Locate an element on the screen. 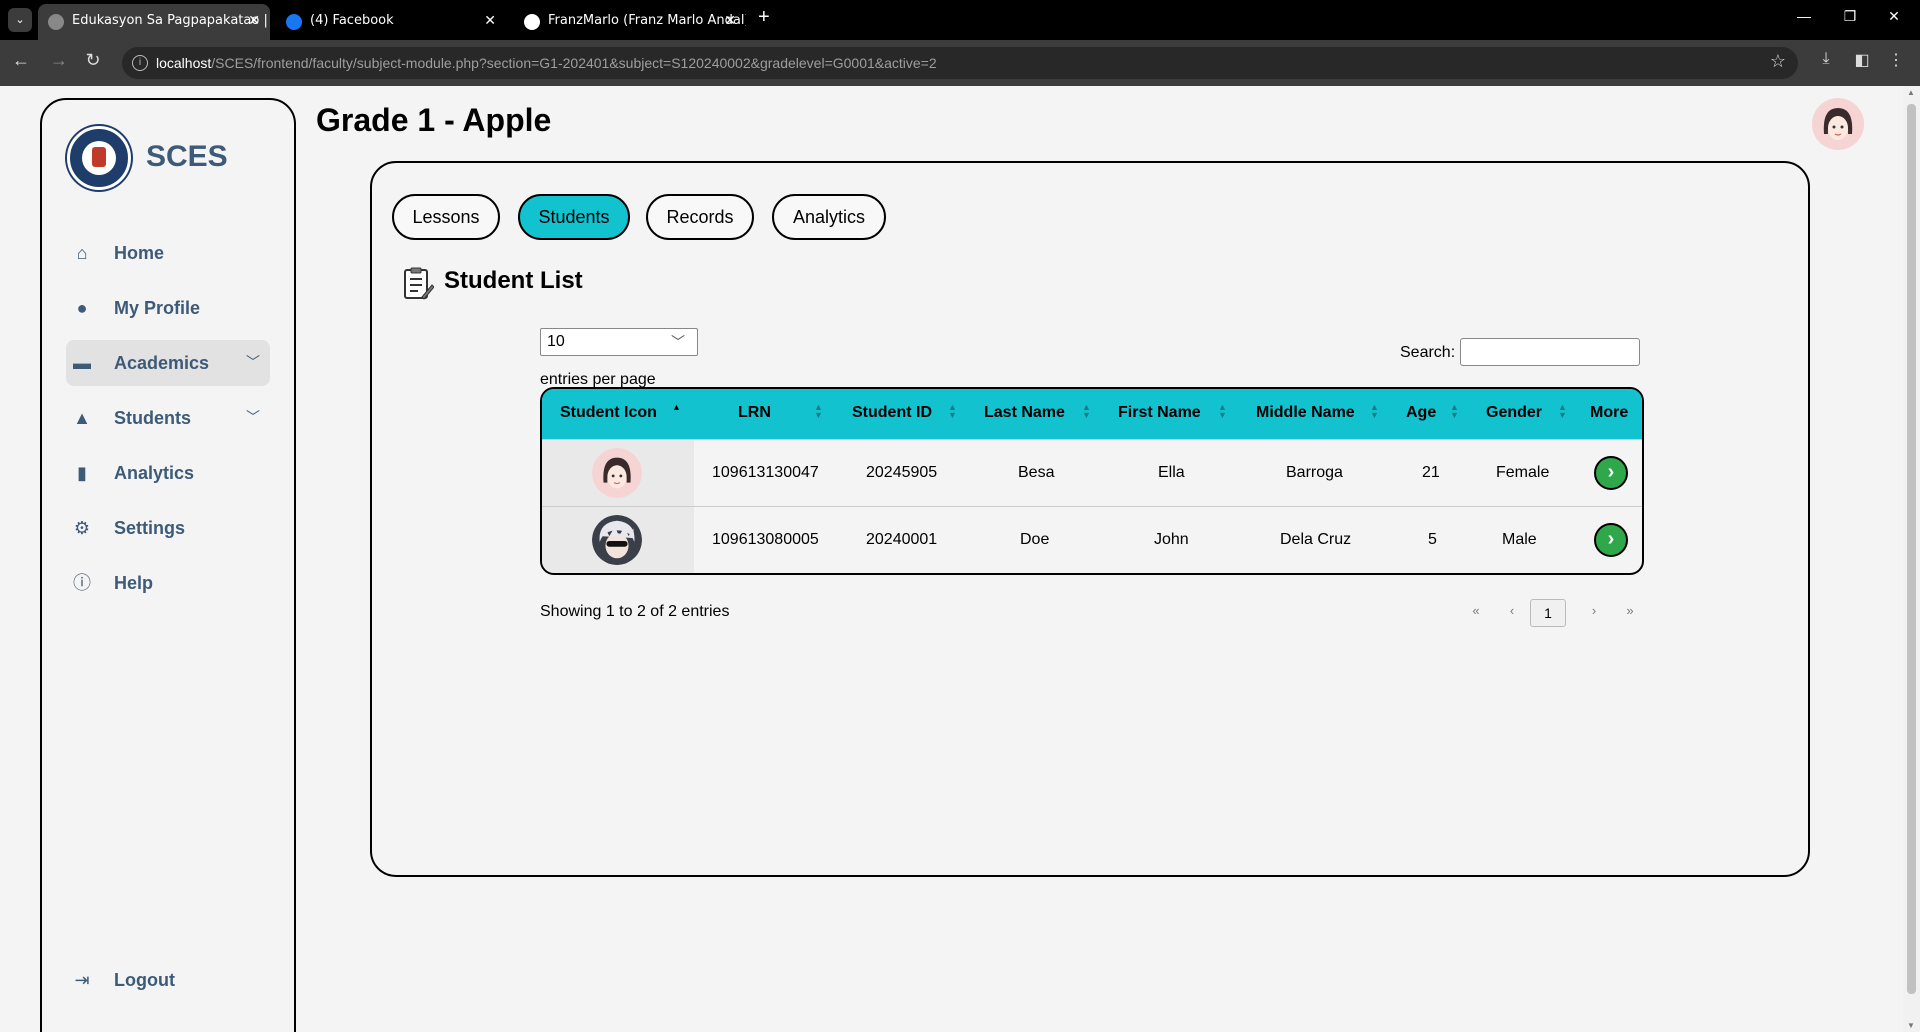 Image resolution: width=1920 pixels, height=1032 pixels. tab-analytics: Analytics is located at coordinates (829, 217).